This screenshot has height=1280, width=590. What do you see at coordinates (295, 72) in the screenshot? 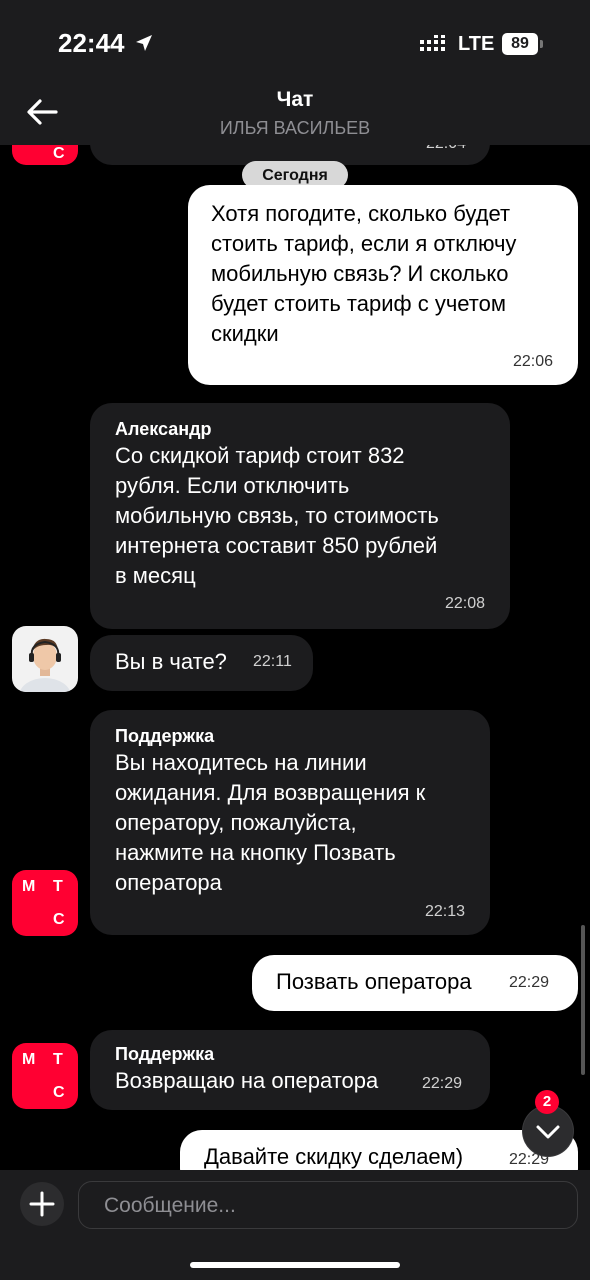
I see `chat-header: 22:44 LTE 89 Чат ИЛЬЯ ВАСИЛЬЕВ` at bounding box center [295, 72].